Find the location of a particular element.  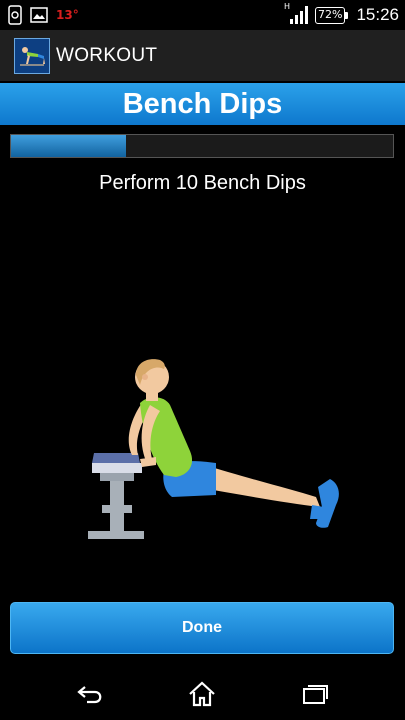

navigation-bar is located at coordinates (202, 694).